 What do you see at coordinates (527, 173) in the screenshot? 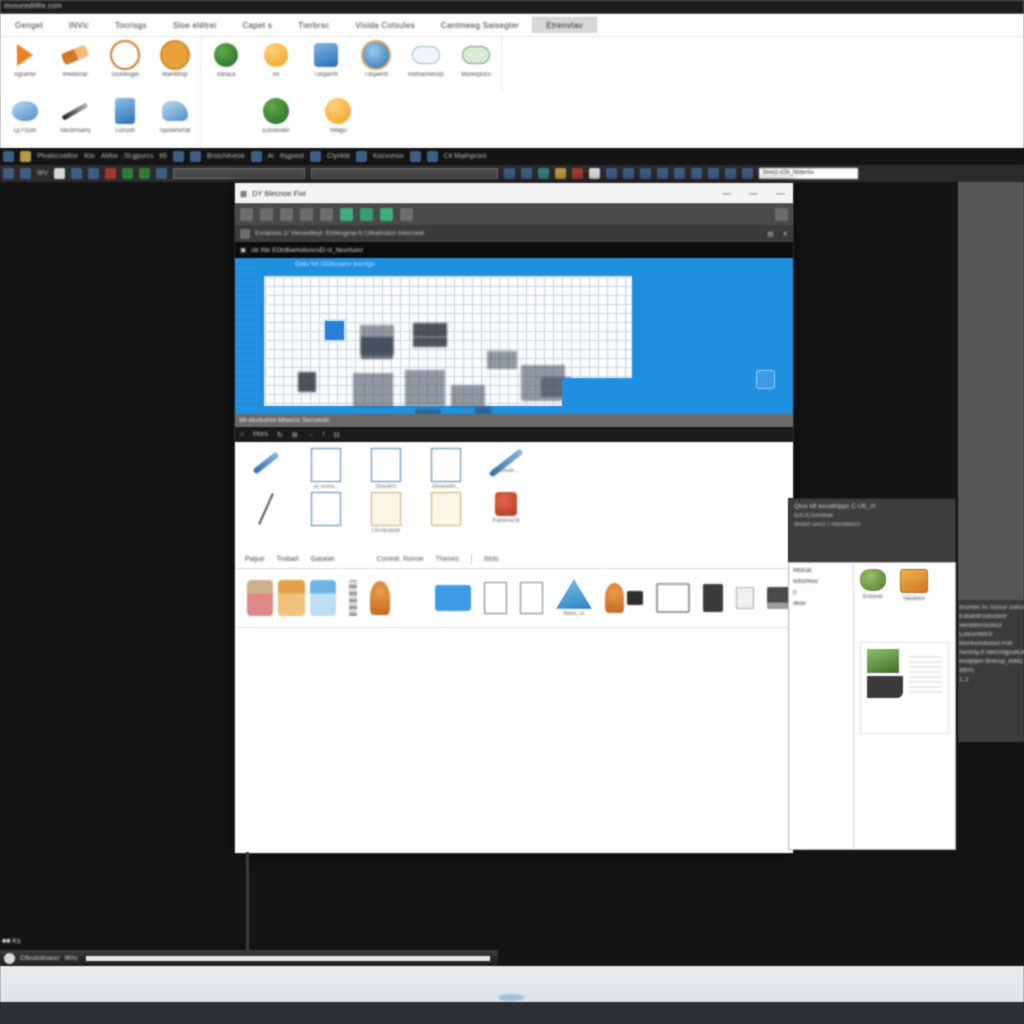
I see `redo-icon` at bounding box center [527, 173].